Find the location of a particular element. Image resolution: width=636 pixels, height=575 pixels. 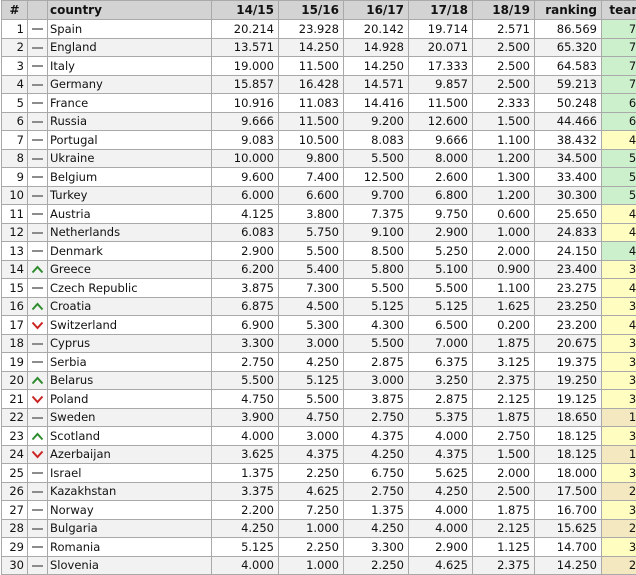

country-cell: Azerbaijan is located at coordinates (130, 454).